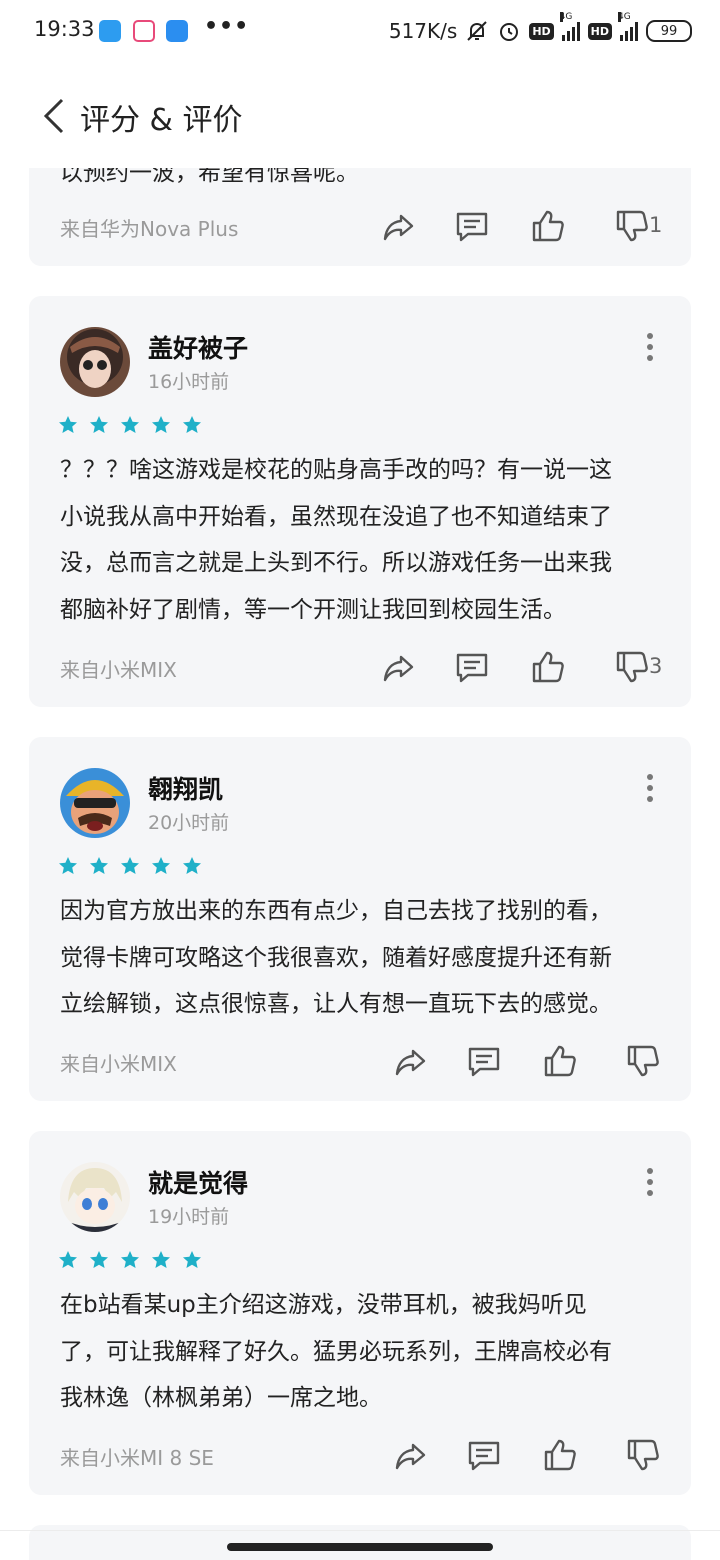 The image size is (720, 1560). I want to click on username: 翱翔凯, so click(185, 788).